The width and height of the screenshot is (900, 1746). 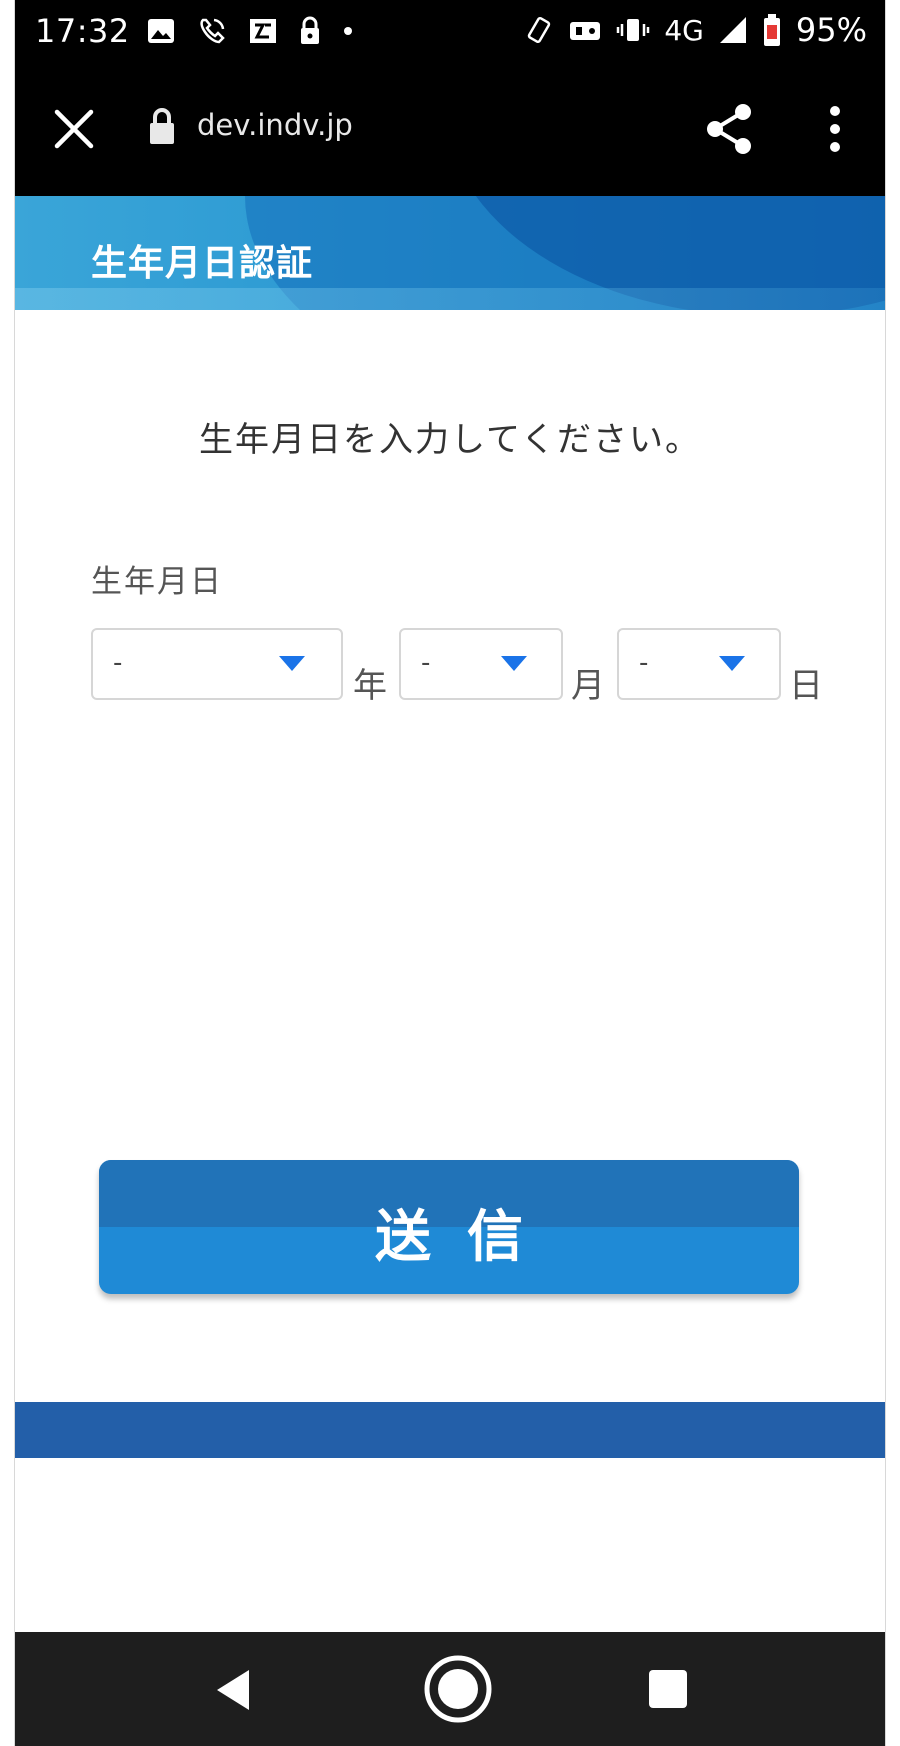 What do you see at coordinates (202, 263) in the screenshot?
I see `page-title: 生年月日認証` at bounding box center [202, 263].